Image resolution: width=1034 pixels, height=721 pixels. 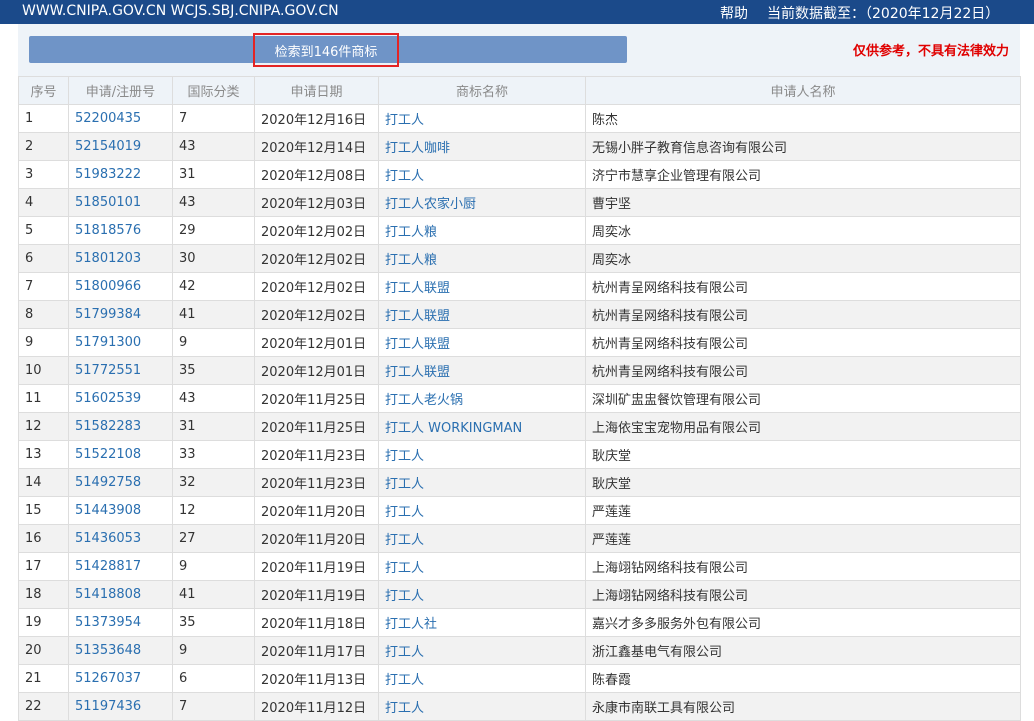 I want to click on reg-number-link: 51818576, so click(x=120, y=230).